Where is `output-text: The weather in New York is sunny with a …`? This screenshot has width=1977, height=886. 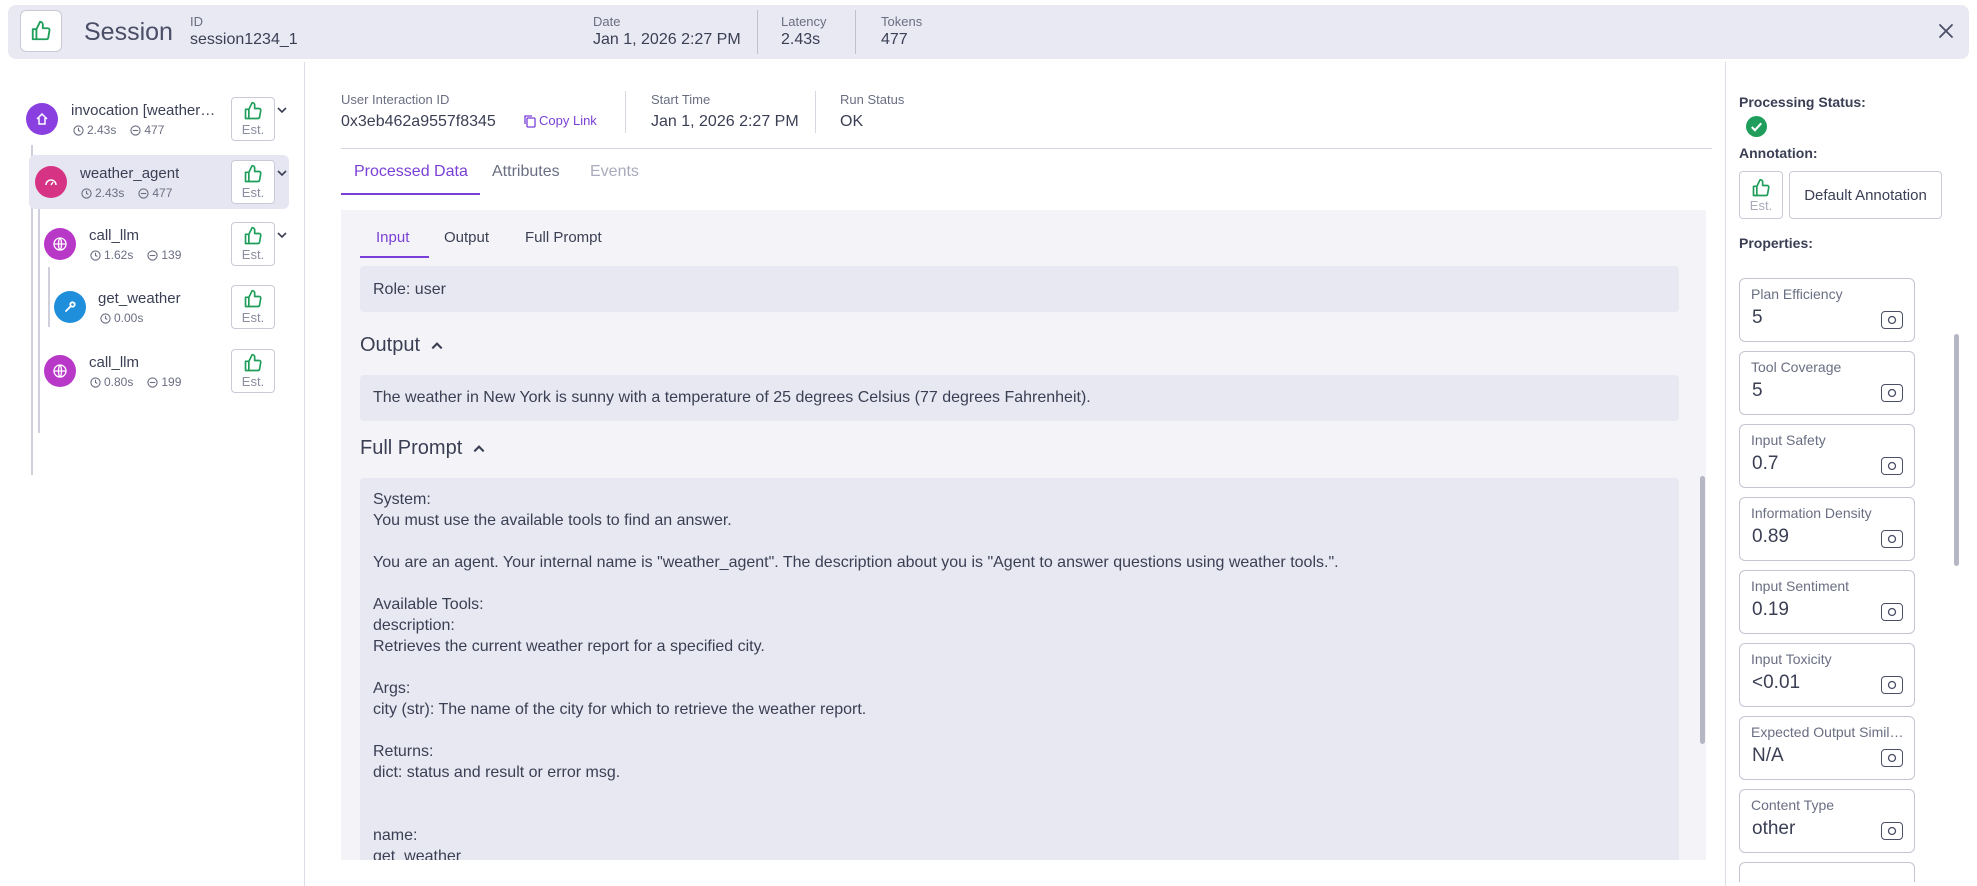
output-text: The weather in New York is sunny with a … is located at coordinates (732, 397).